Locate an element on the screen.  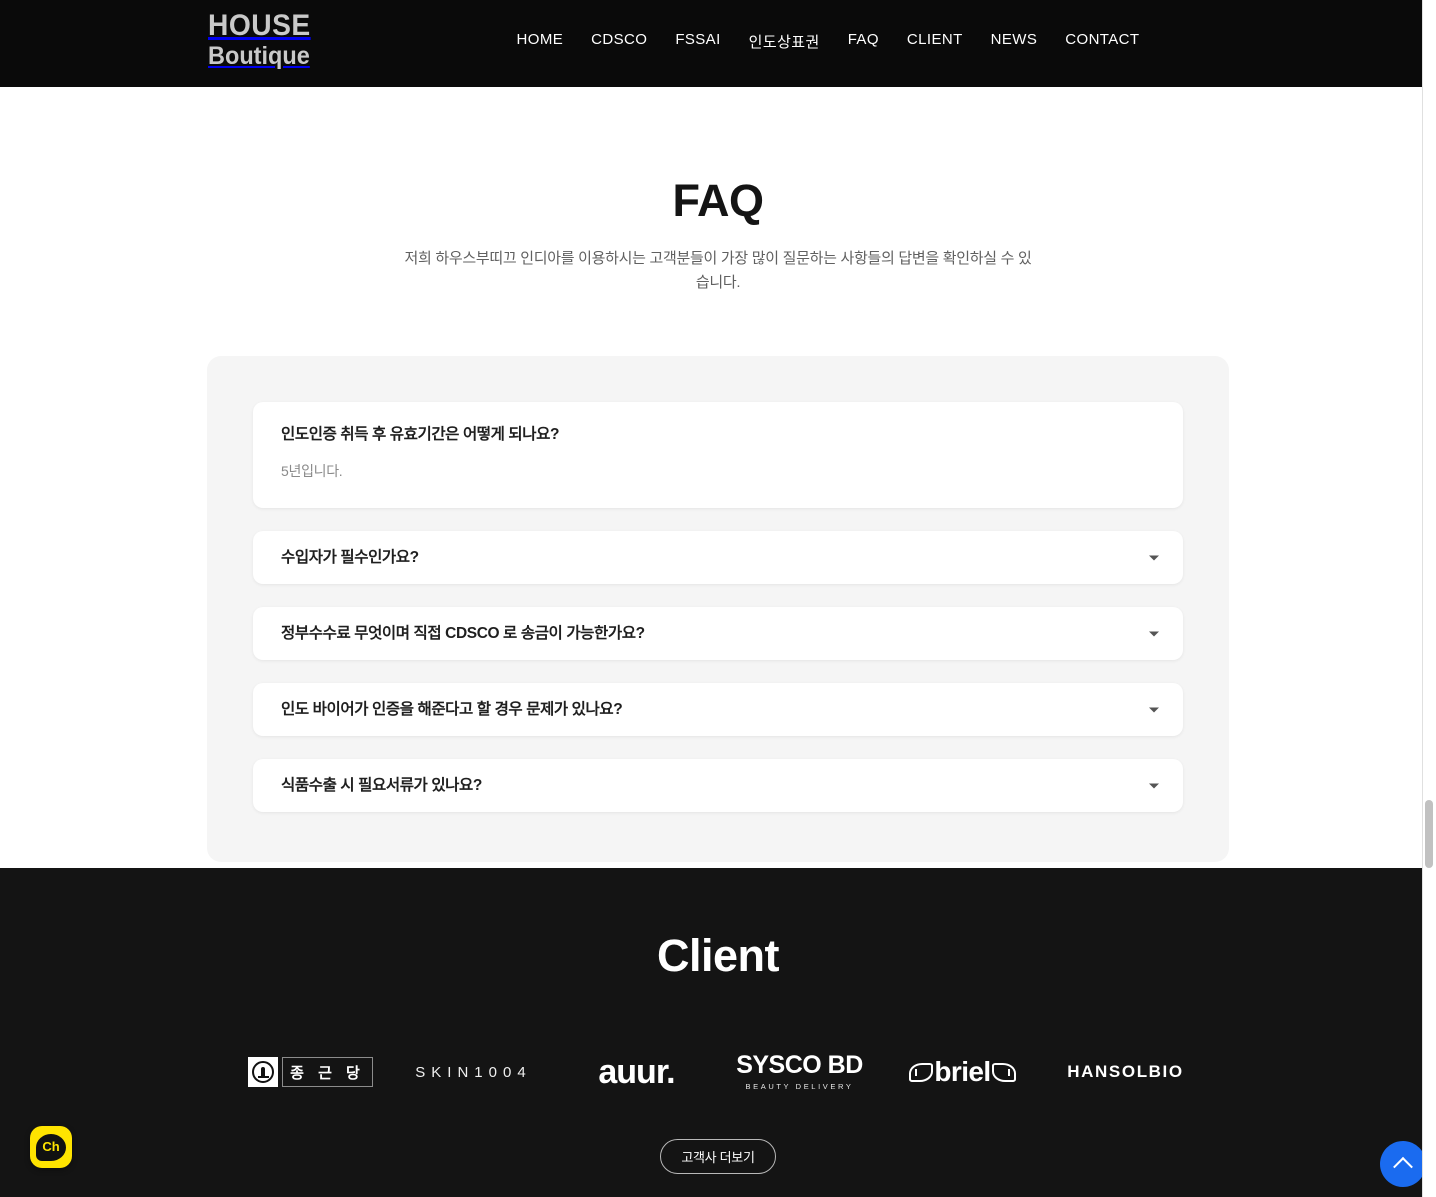
client-logo-label: briel is located at coordinates (962, 1071).